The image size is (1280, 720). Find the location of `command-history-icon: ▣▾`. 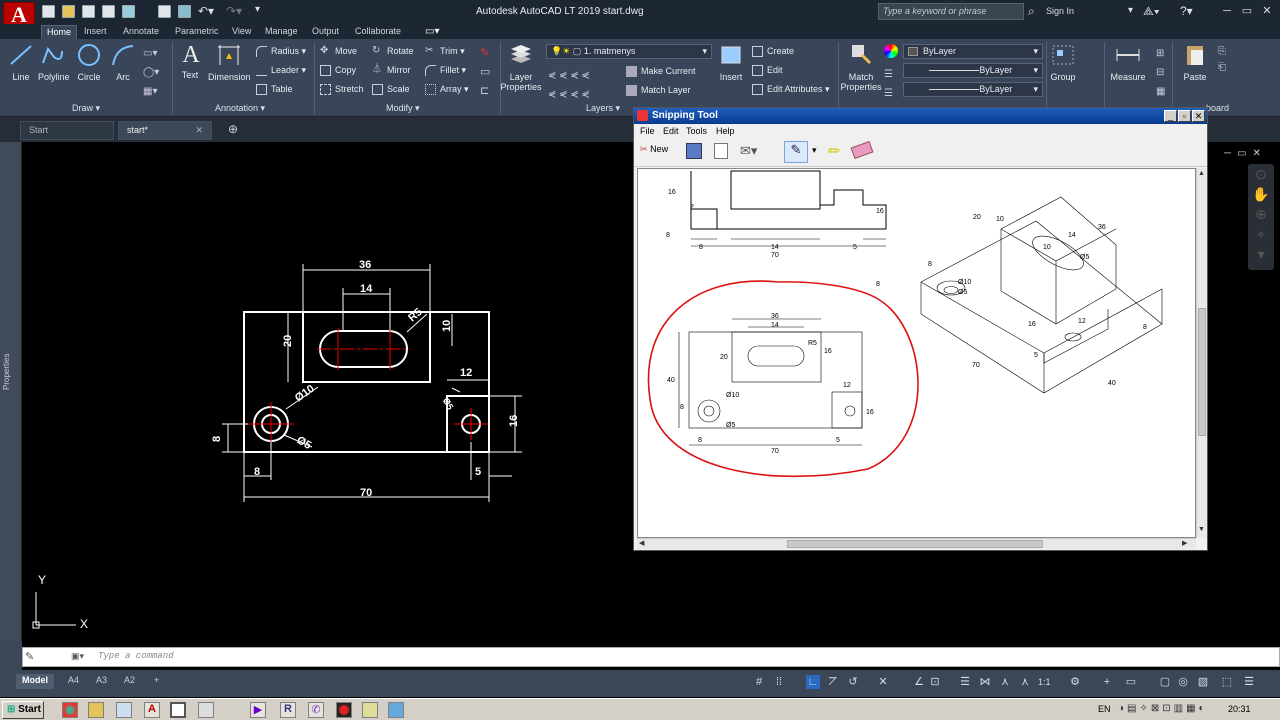

command-history-icon: ▣▾ is located at coordinates (77, 656).